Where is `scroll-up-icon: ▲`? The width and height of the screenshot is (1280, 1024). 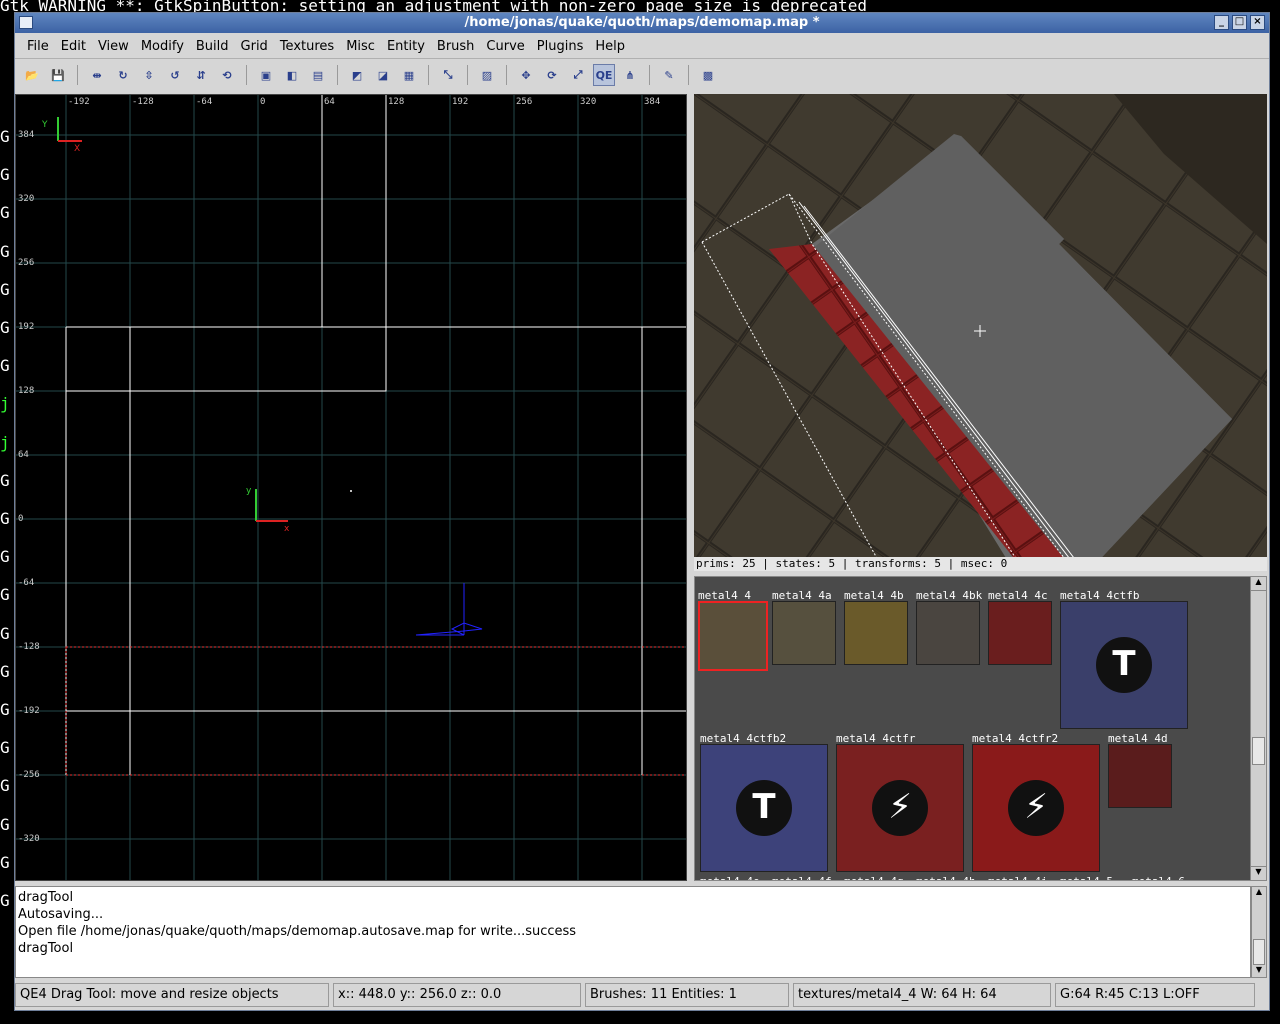 scroll-up-icon: ▲ is located at coordinates (1258, 584).